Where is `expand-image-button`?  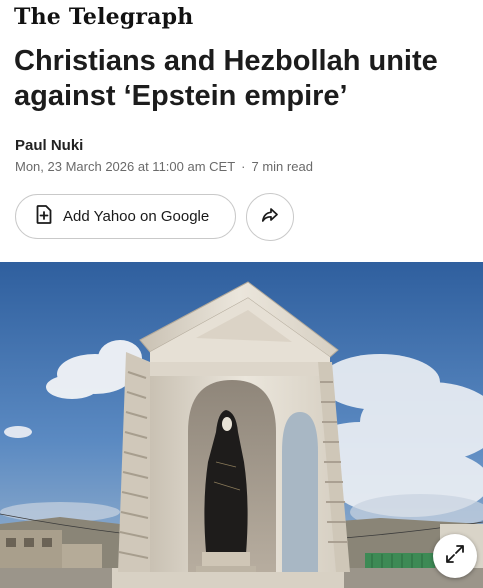 expand-image-button is located at coordinates (455, 556).